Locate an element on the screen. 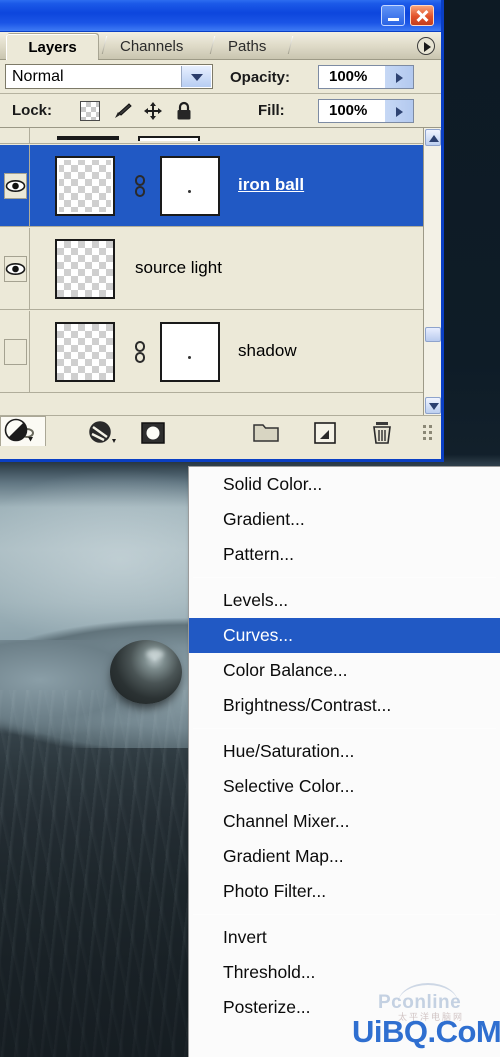 This screenshot has width=500, height=1057. close-button is located at coordinates (422, 15).